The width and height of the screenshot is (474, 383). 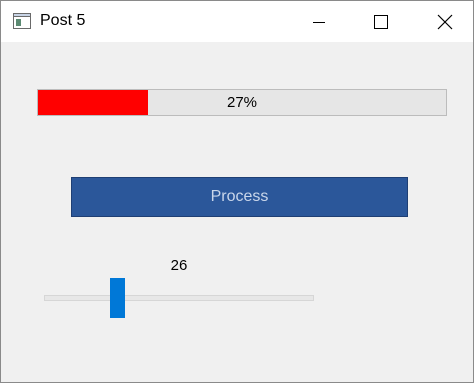 I want to click on value-slider, so click(x=179, y=298).